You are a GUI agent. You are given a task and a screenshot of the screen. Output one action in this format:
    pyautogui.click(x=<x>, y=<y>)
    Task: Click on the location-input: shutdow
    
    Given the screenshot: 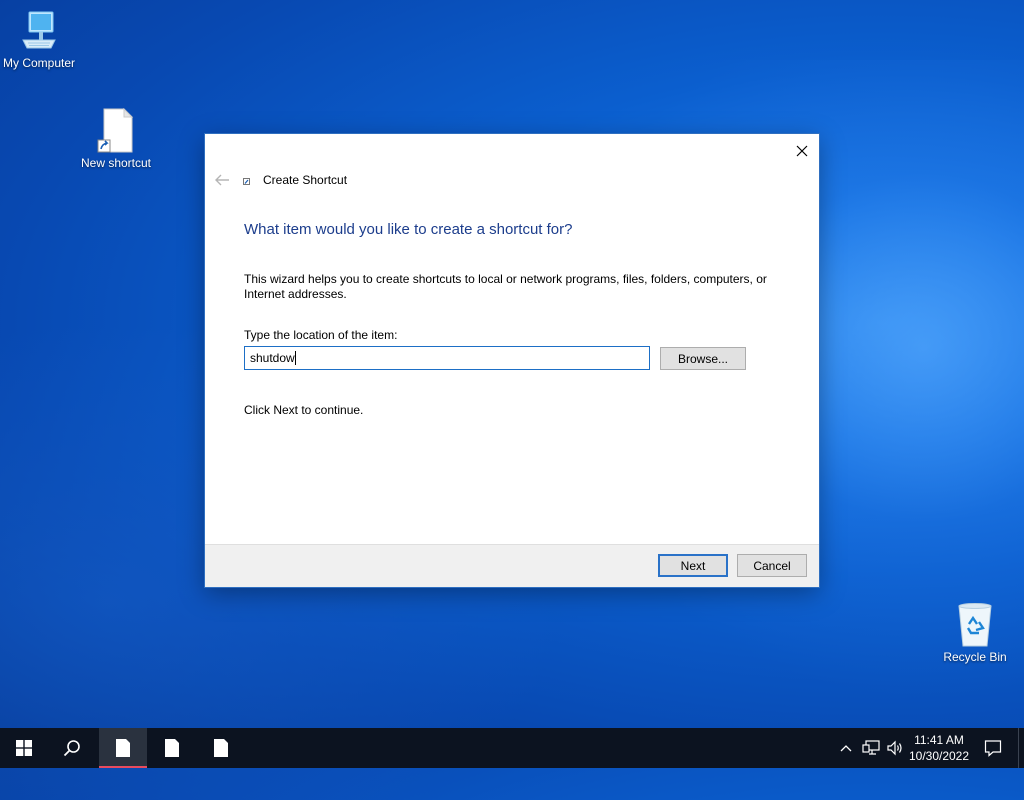 What is the action you would take?
    pyautogui.click(x=447, y=358)
    